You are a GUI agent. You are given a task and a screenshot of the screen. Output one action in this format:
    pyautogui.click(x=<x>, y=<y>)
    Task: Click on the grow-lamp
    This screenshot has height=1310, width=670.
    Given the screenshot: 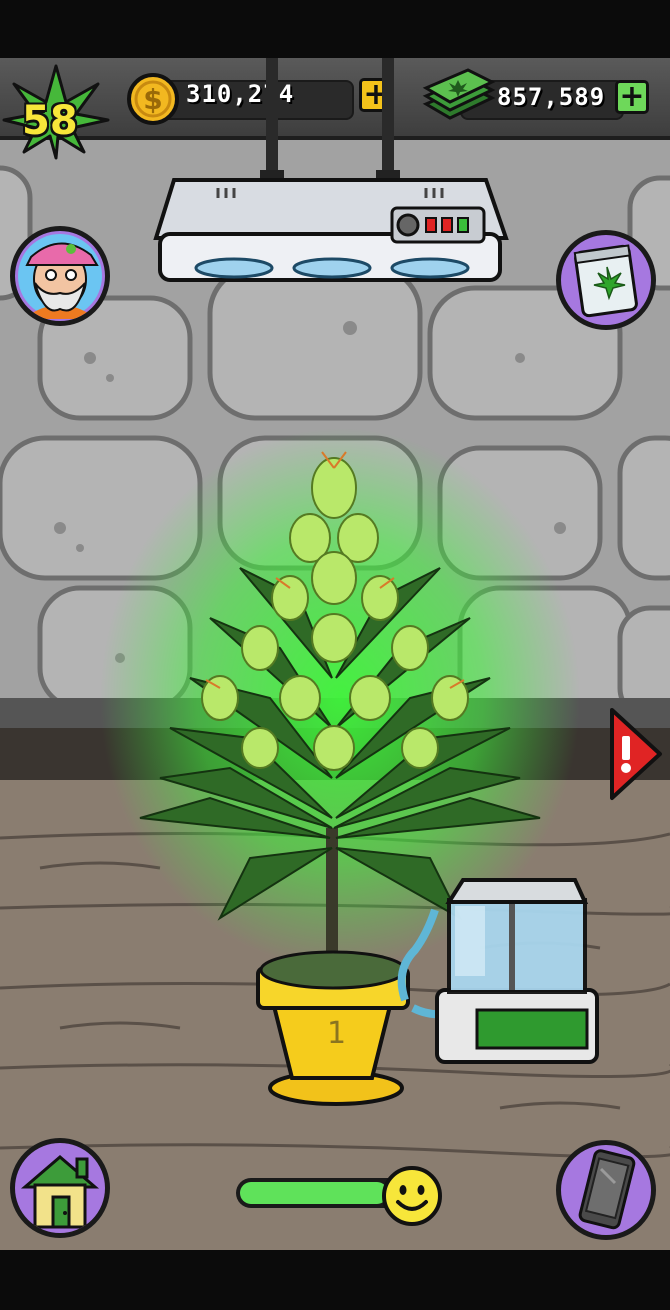 What is the action you would take?
    pyautogui.click(x=331, y=170)
    